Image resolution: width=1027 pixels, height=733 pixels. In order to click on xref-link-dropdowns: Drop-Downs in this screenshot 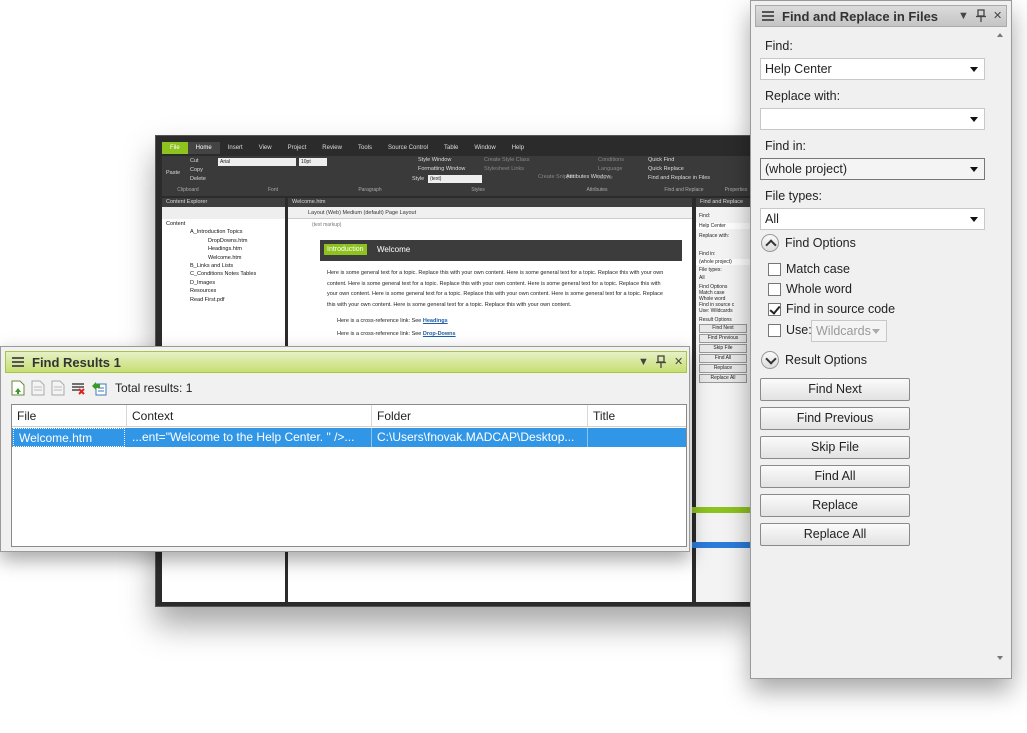, I will do `click(439, 334)`.